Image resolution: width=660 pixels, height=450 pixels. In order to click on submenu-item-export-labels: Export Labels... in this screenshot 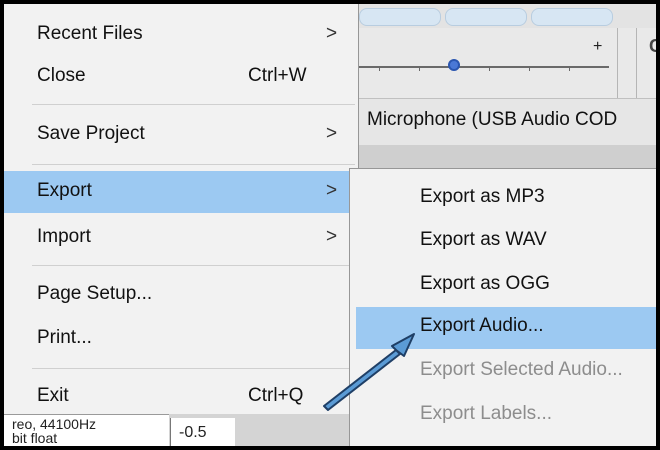, I will do `click(503, 416)`.